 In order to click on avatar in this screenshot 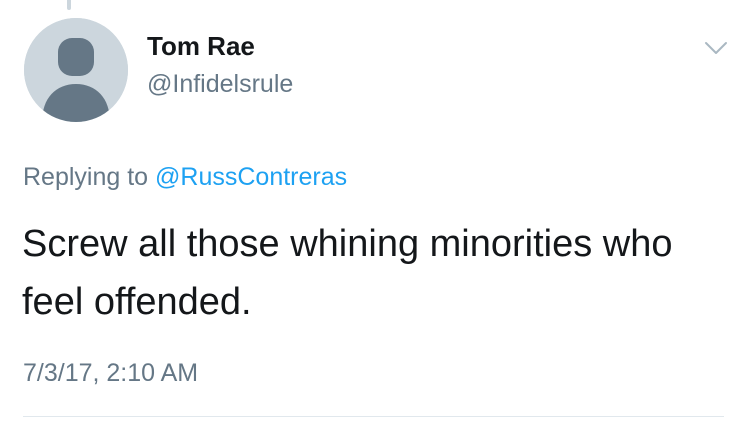, I will do `click(76, 70)`.